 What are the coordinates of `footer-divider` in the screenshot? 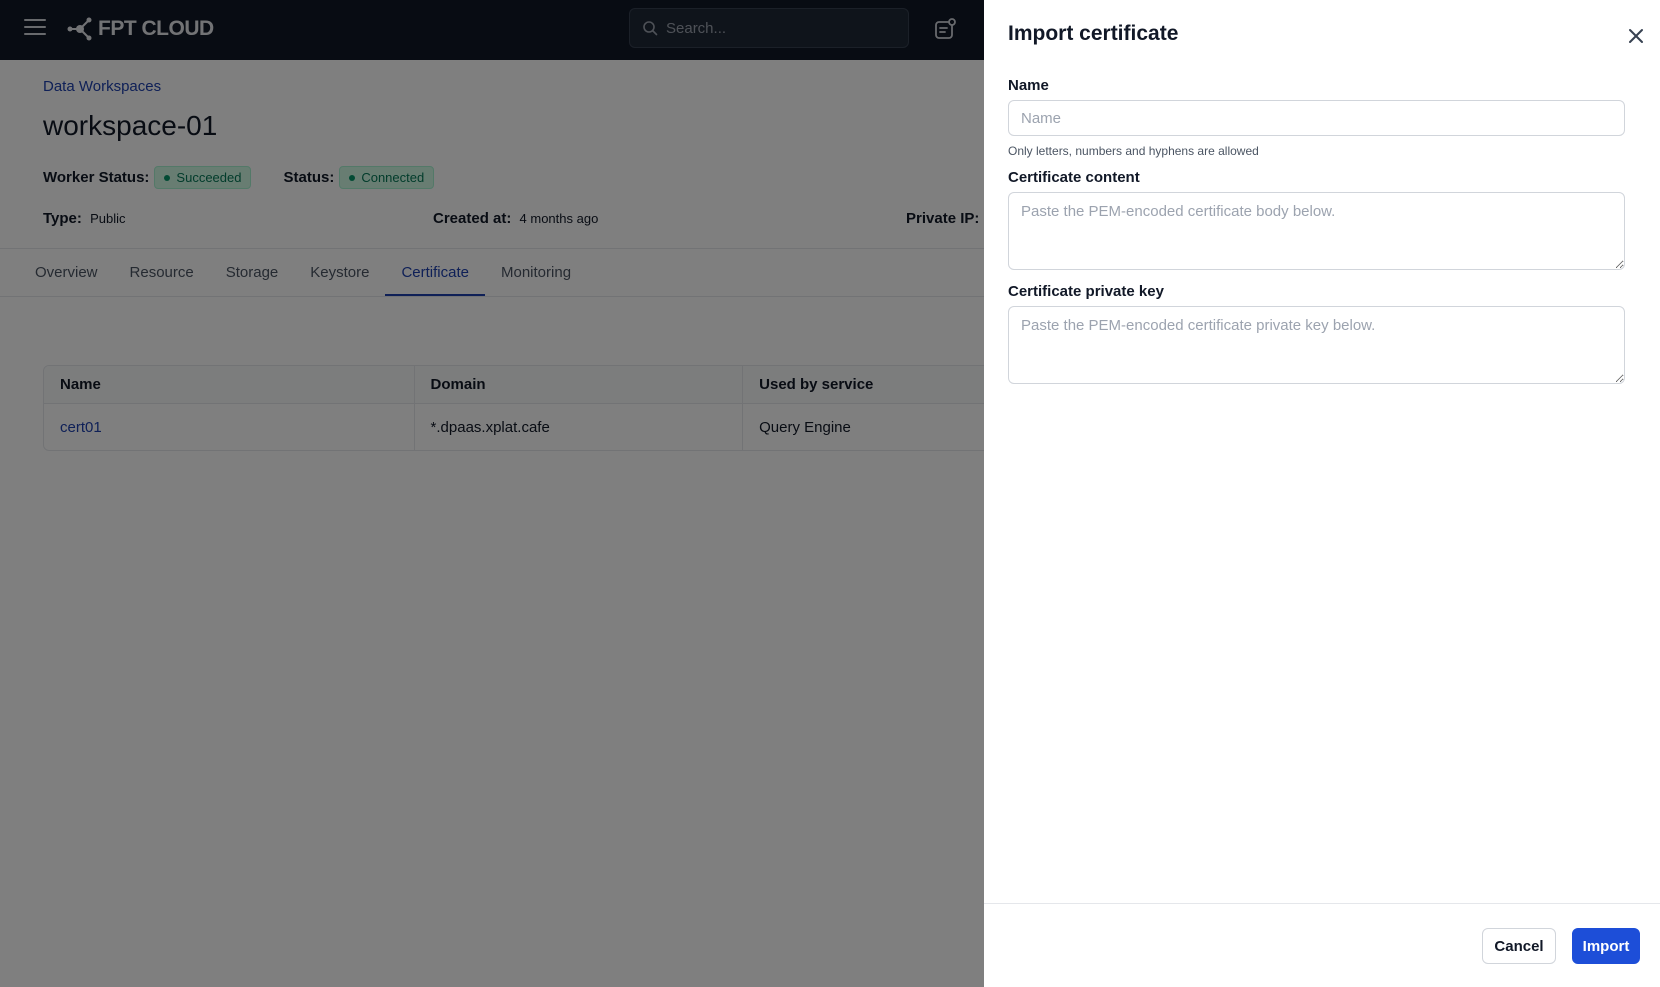 It's located at (1322, 903).